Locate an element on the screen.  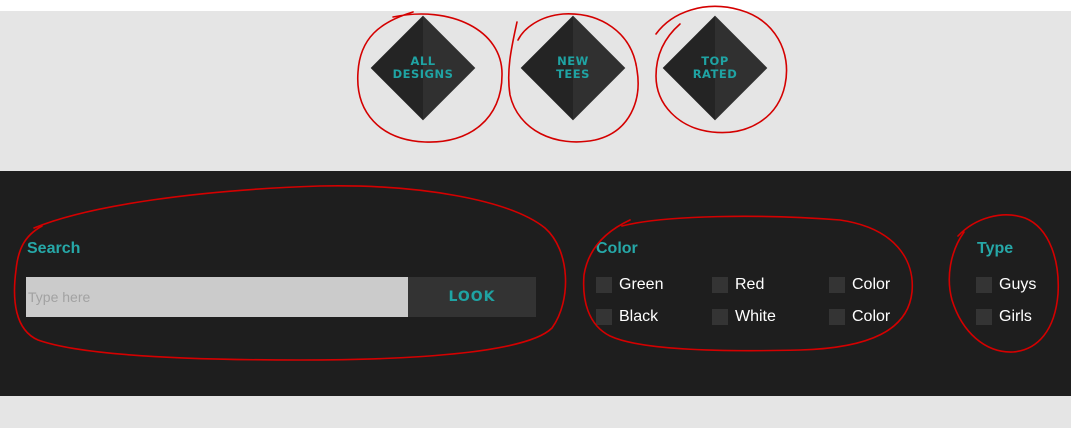
nav-all-designs-label: ALL DESIGNS is located at coordinates (423, 67).